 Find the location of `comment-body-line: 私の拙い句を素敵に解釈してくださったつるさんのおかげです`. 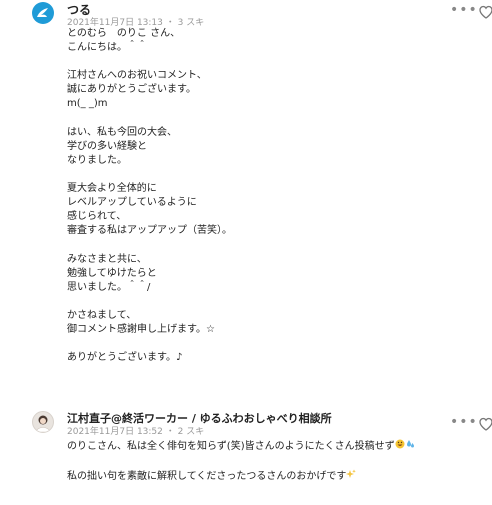

comment-body-line: 私の拙い句を素敵に解釈してくださったつるさんのおかげです is located at coordinates (207, 477).